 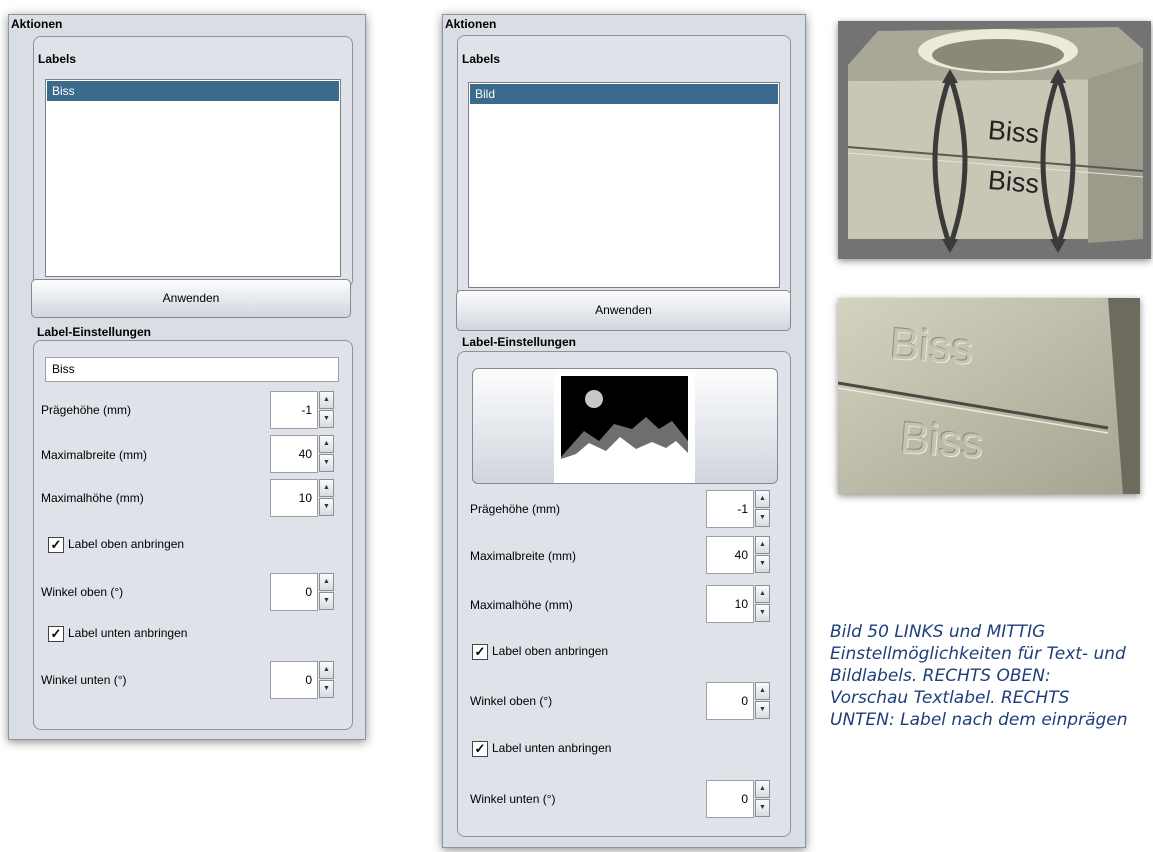 I want to click on caption-line: UNTEN: Label nach dem einprägen, so click(x=979, y=720).